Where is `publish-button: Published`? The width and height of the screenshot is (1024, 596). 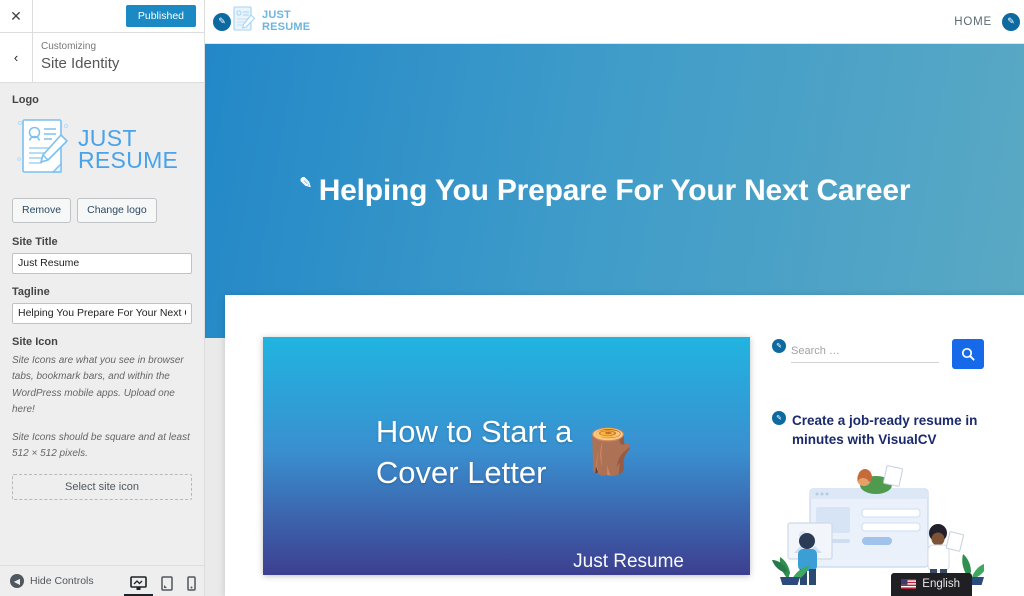
publish-button: Published is located at coordinates (160, 16).